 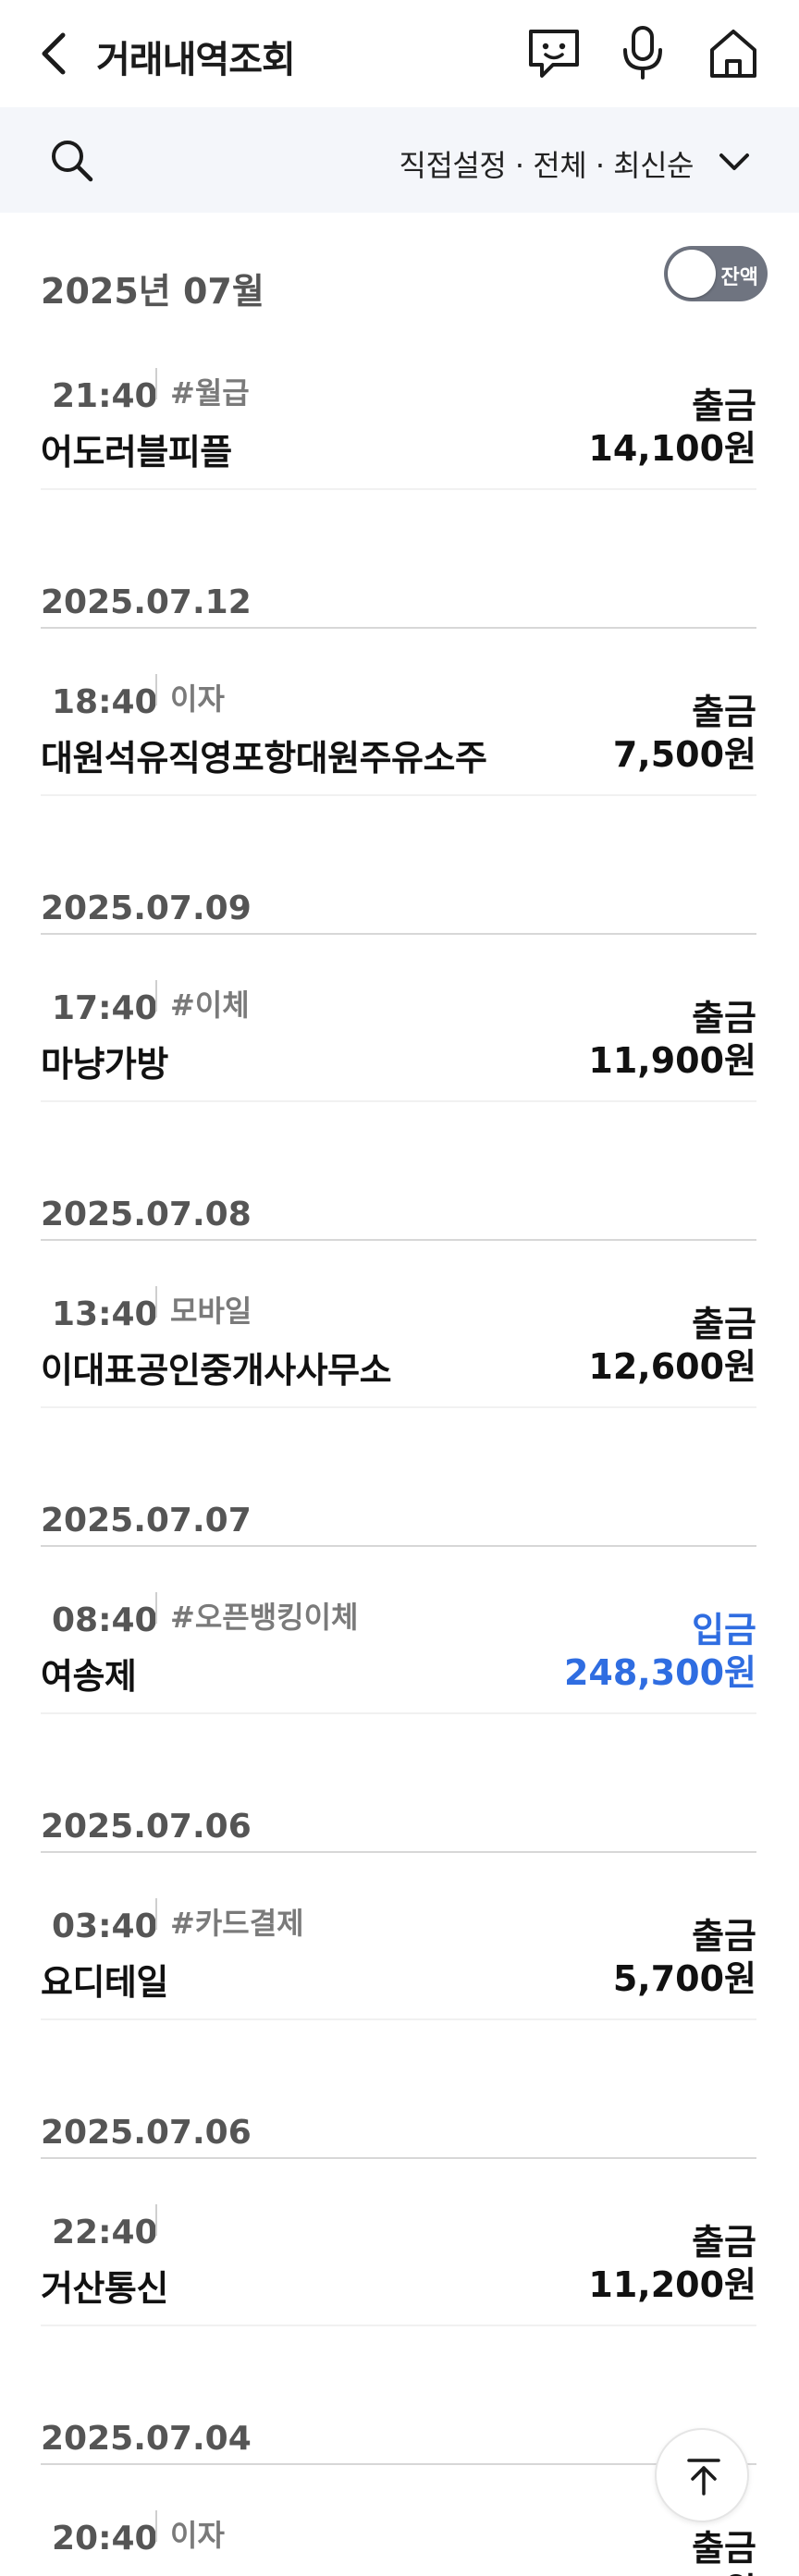 I want to click on search-icon, so click(x=72, y=161).